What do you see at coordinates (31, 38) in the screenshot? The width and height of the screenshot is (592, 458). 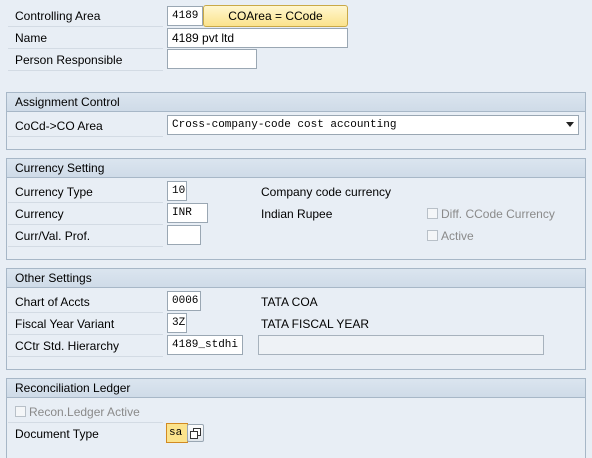 I see `name-label: Name` at bounding box center [31, 38].